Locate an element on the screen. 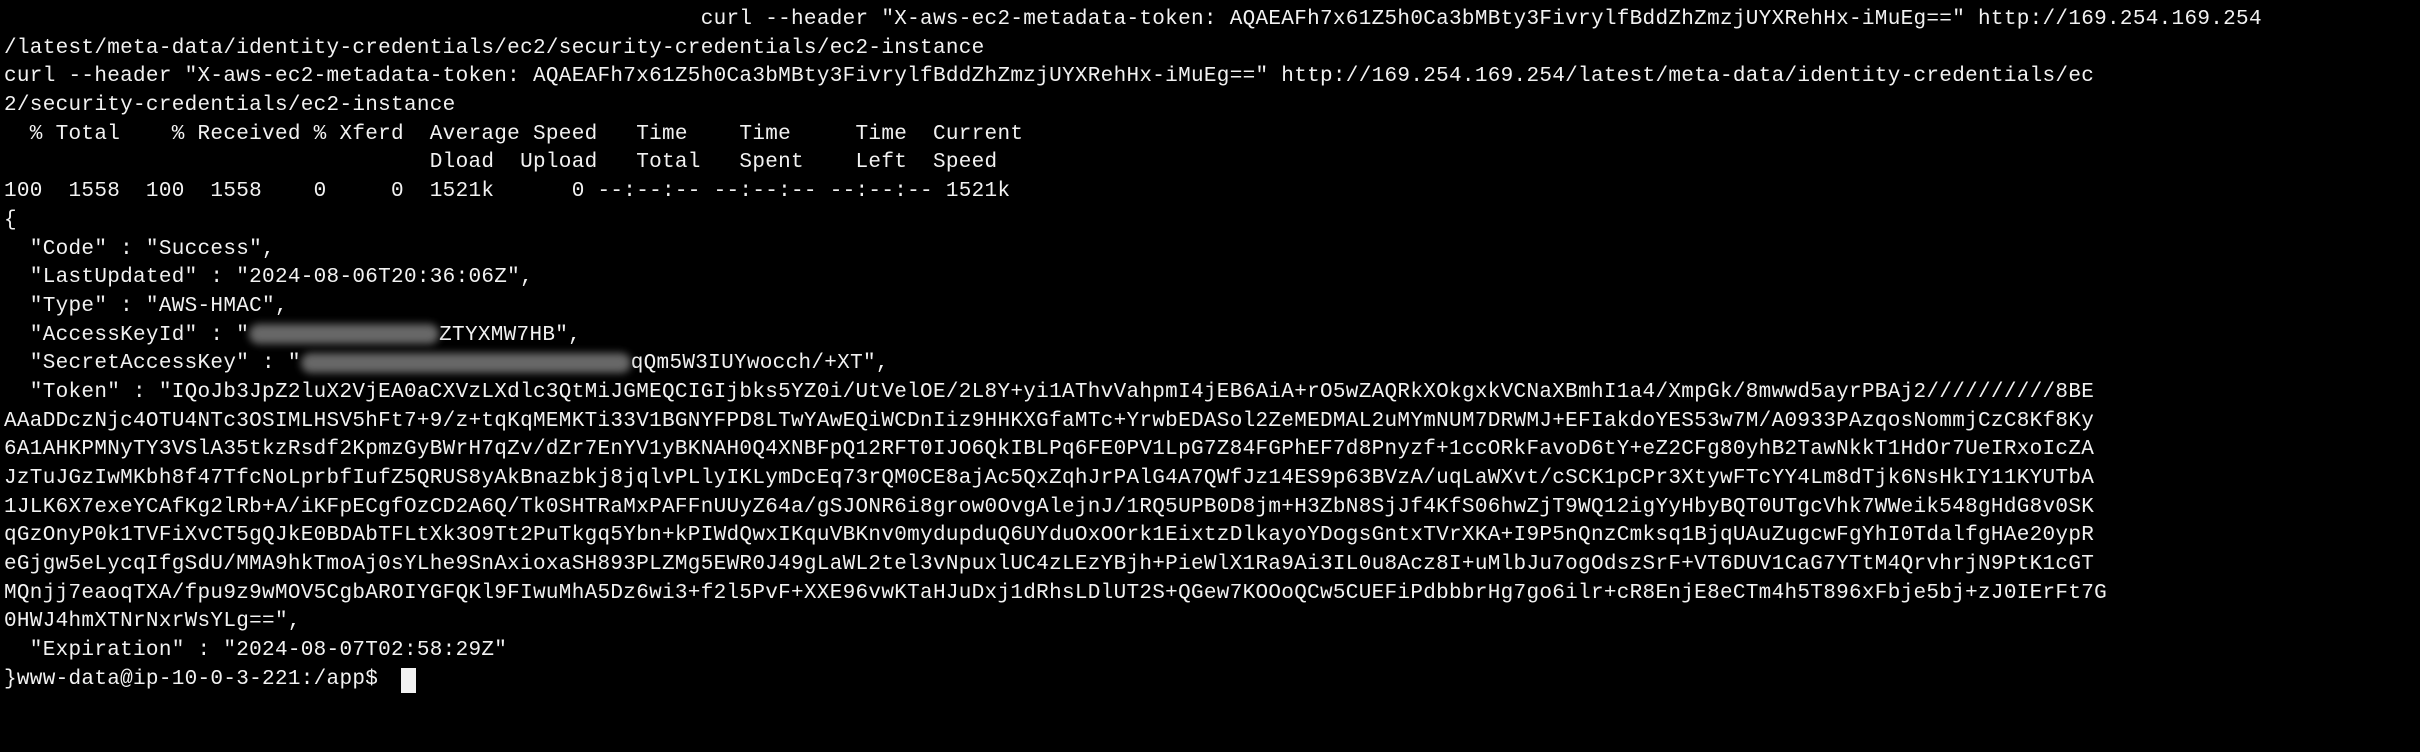 The image size is (2420, 752). json-last-updated-line: "LastUpdated" : "2024-08-06T20:36:06Z", is located at coordinates (268, 278).